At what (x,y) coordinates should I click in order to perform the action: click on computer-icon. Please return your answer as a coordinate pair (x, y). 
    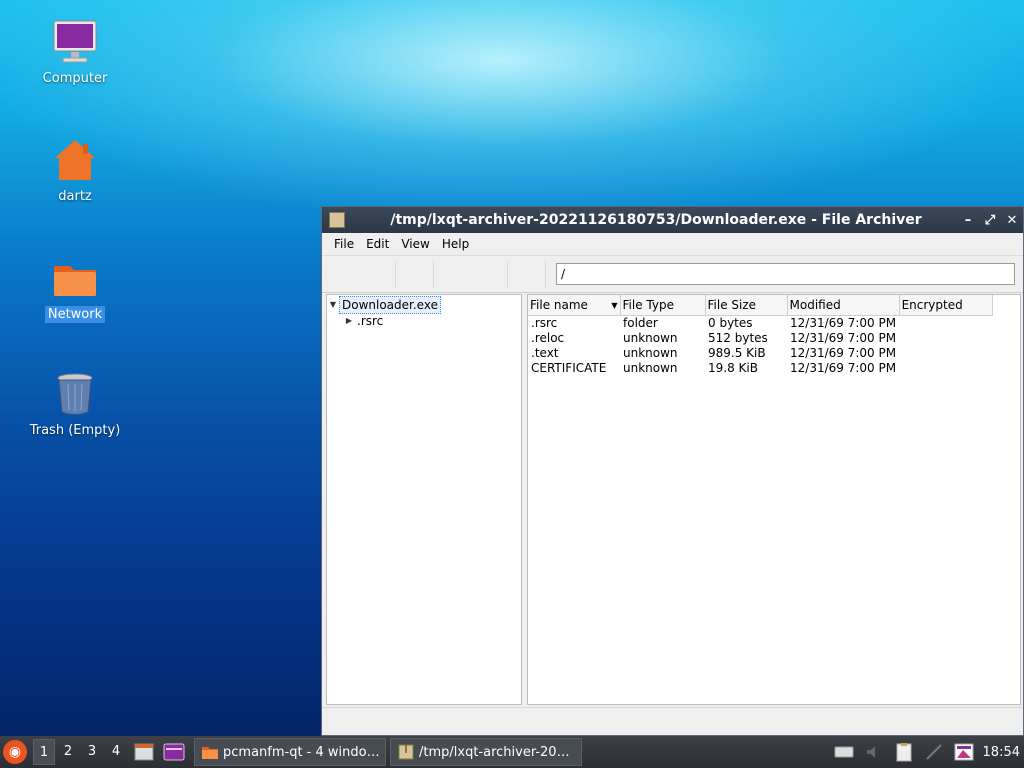
    Looking at the image, I should click on (75, 42).